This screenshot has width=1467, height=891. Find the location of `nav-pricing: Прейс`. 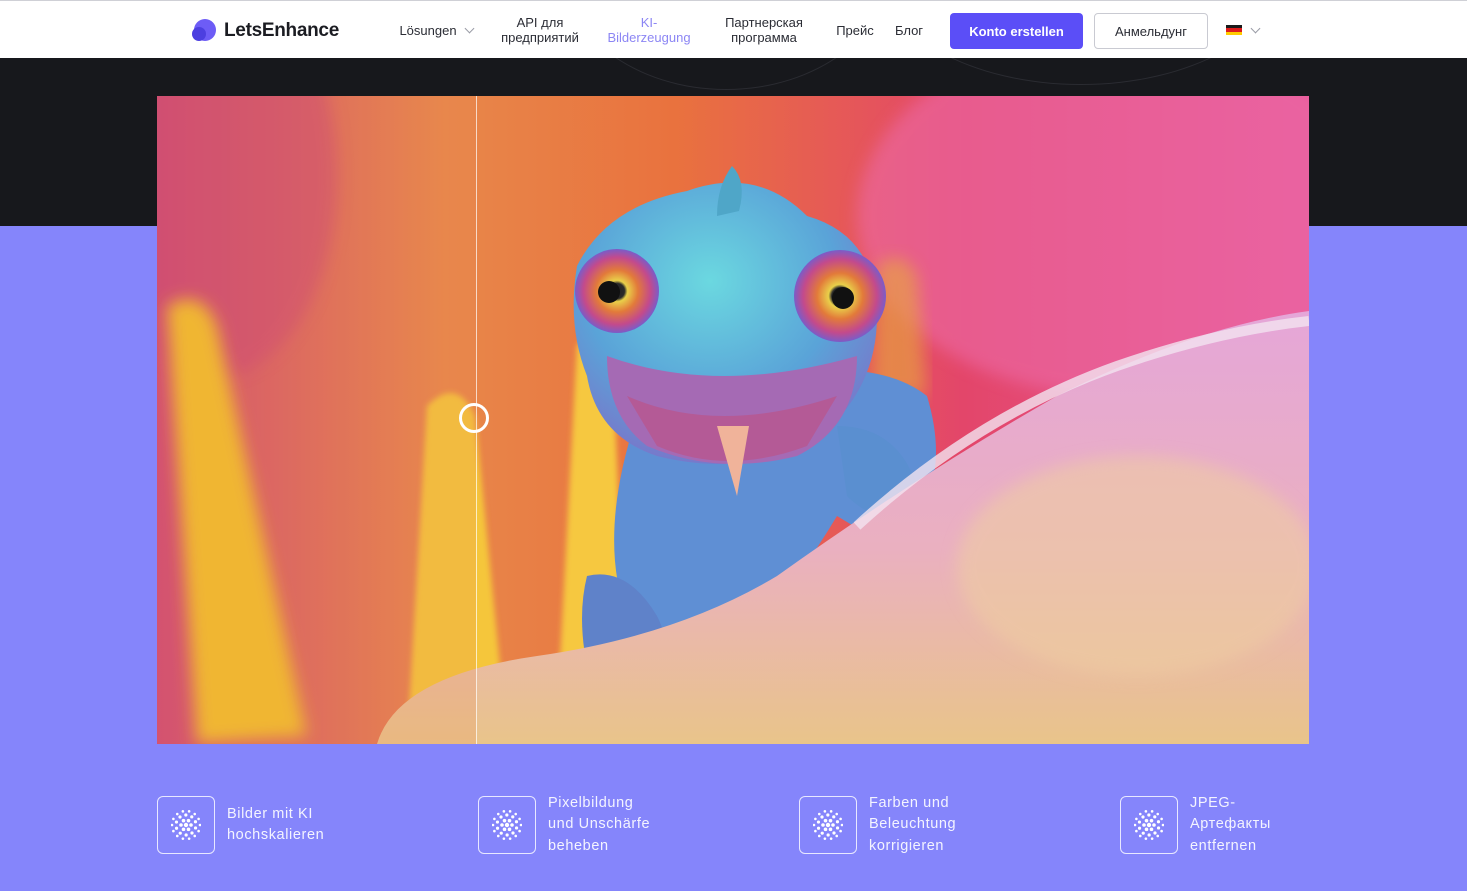

nav-pricing: Прейс is located at coordinates (855, 30).